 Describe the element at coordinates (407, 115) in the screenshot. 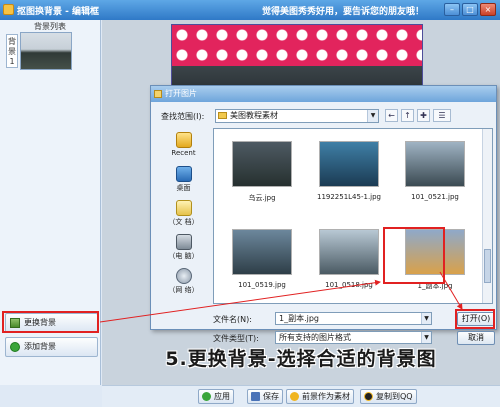

I see `up-folder-icon: ↑` at that location.